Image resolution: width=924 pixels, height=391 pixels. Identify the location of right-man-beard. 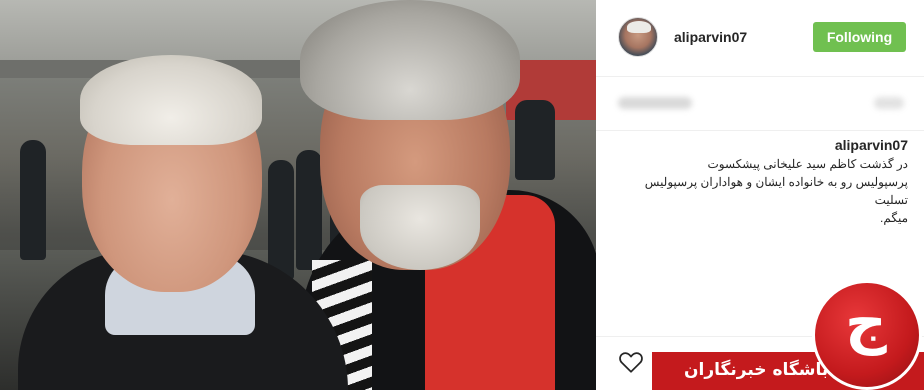
(420, 227).